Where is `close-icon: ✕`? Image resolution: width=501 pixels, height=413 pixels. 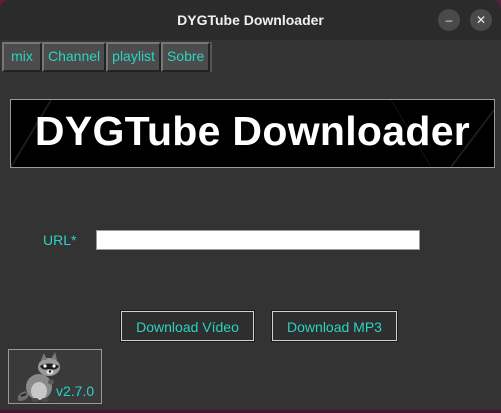 close-icon: ✕ is located at coordinates (481, 20).